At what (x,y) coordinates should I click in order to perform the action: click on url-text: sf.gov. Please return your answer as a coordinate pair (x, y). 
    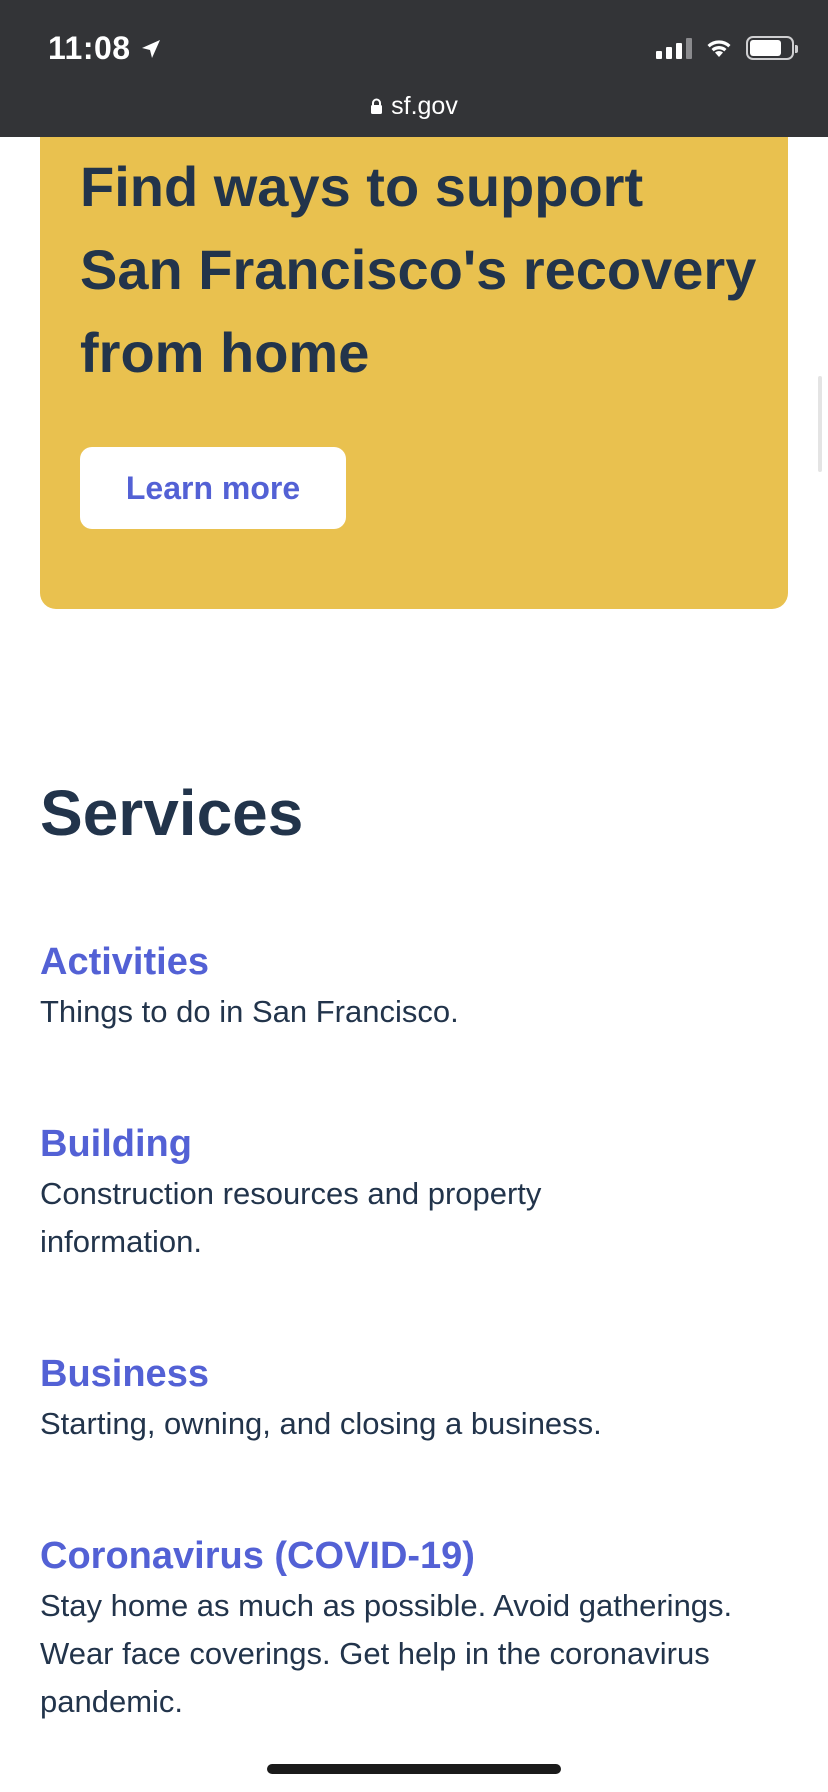
    Looking at the image, I should click on (424, 106).